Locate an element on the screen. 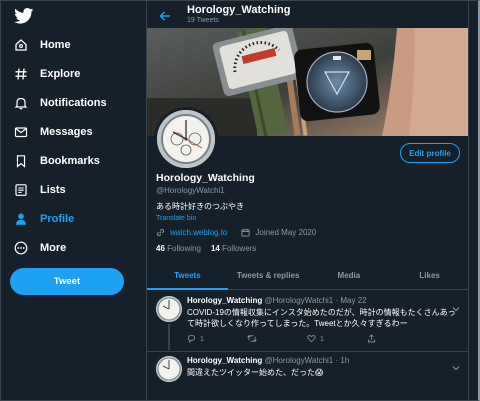 This screenshot has width=480, height=401. tab-tweets-replies: Tweets & replies is located at coordinates (268, 275).